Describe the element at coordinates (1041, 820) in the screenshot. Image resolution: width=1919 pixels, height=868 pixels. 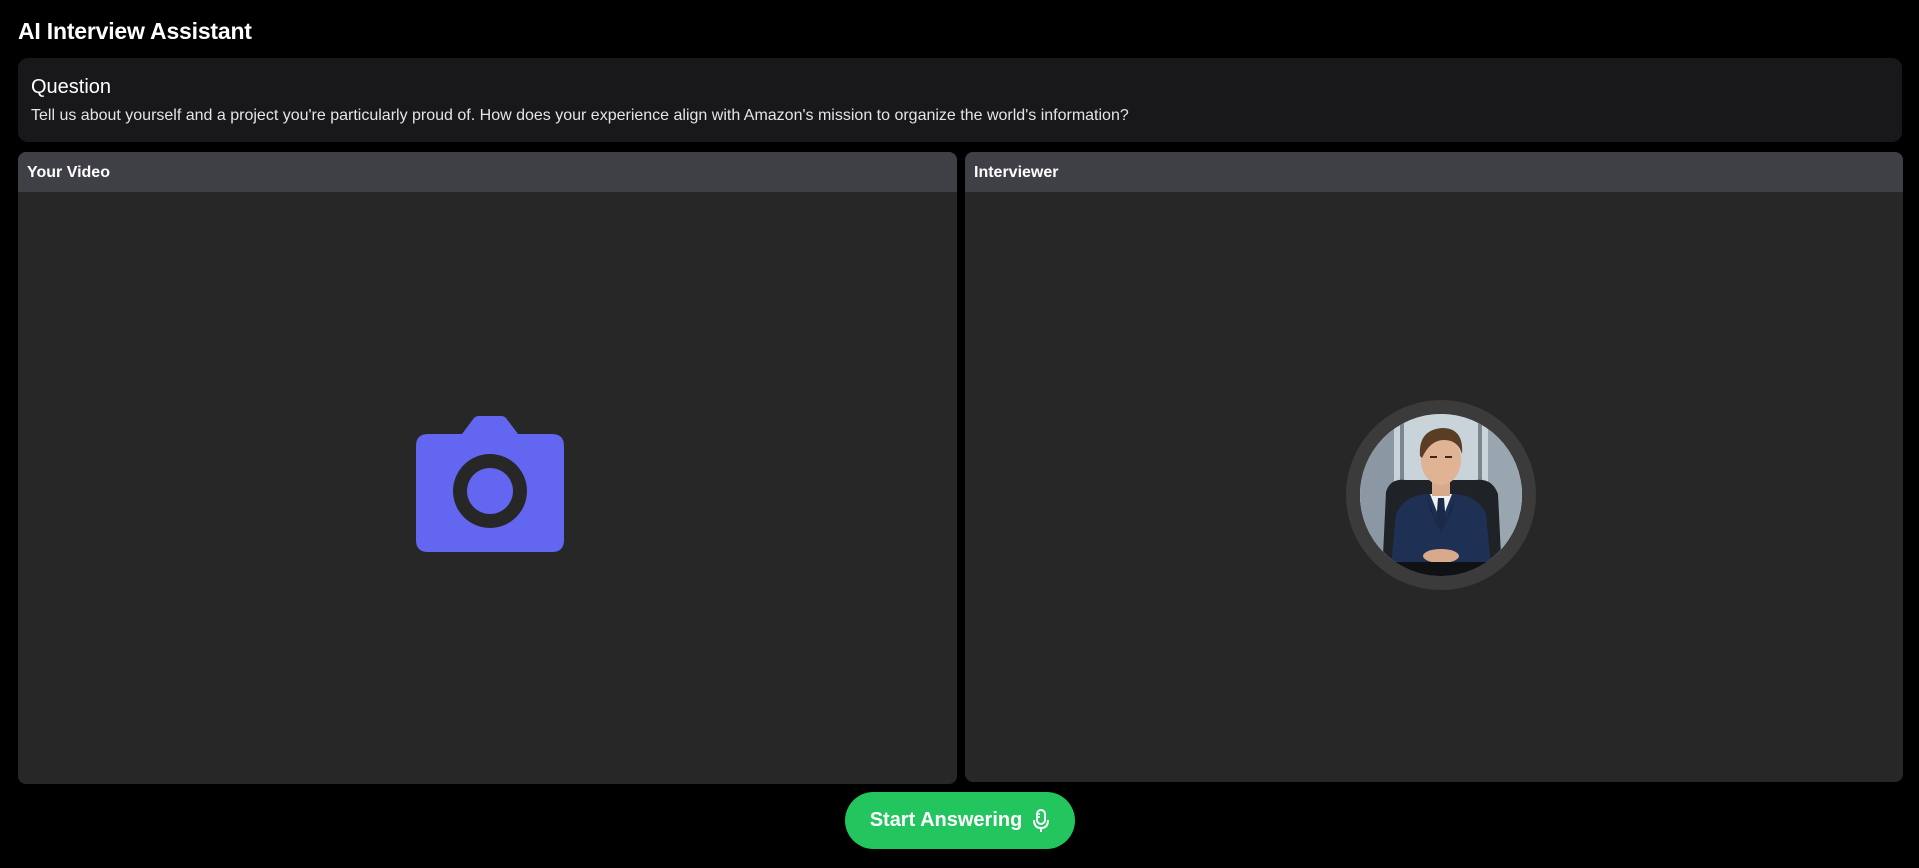
I see `microphone-icon` at that location.